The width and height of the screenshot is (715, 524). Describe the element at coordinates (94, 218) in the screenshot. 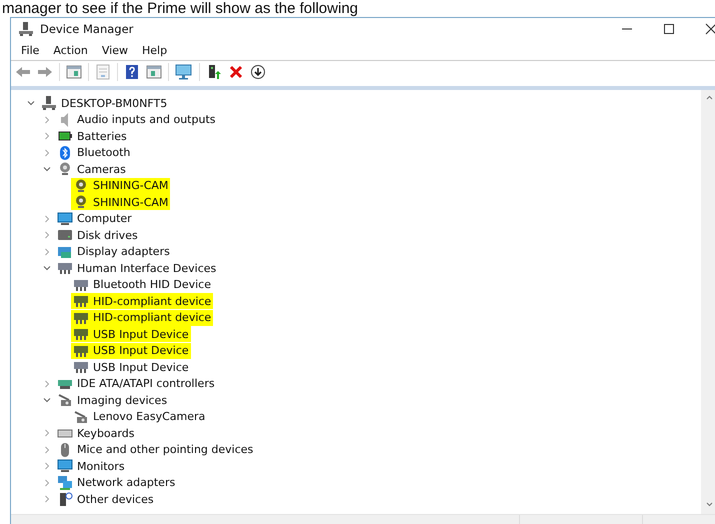

I see `category-item: Computer` at that location.